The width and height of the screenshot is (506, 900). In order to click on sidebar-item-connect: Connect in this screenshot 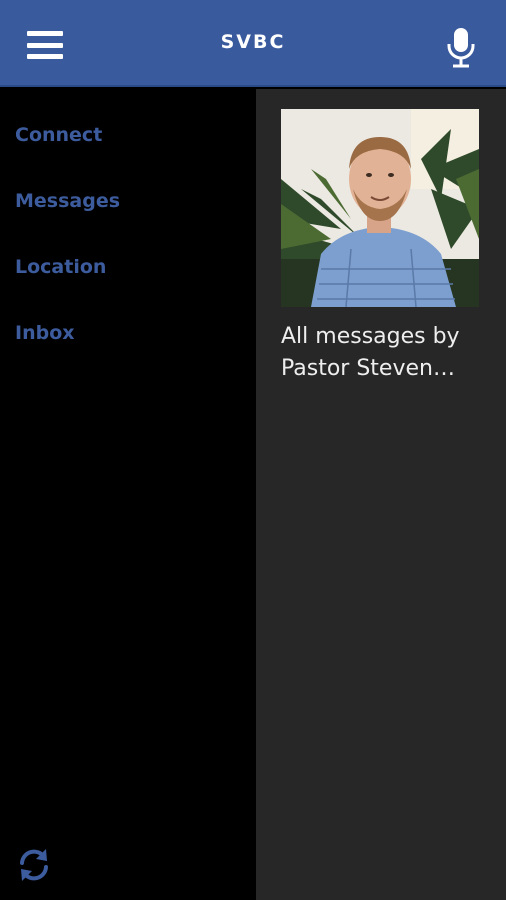, I will do `click(58, 135)`.